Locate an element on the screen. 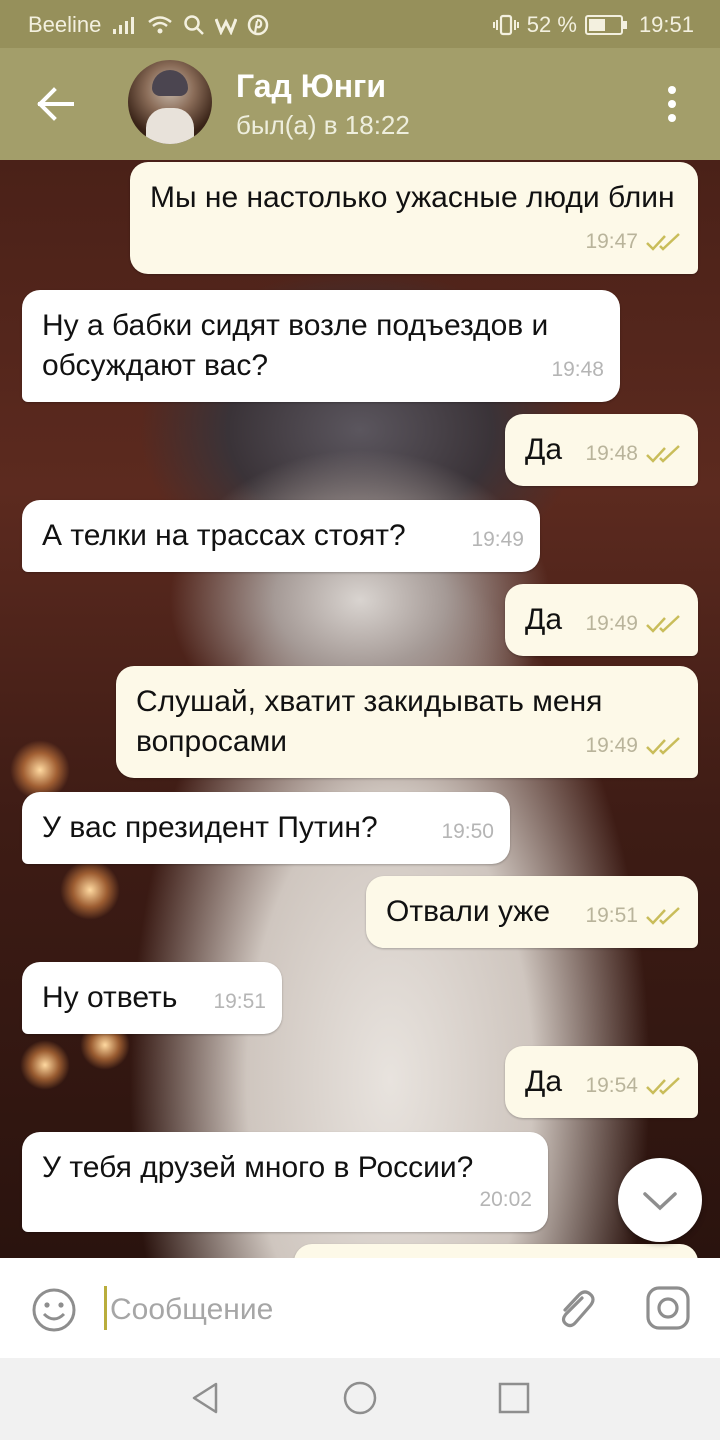  message-bubble-incoming: У вас президент Путин? 19:50 is located at coordinates (266, 828).